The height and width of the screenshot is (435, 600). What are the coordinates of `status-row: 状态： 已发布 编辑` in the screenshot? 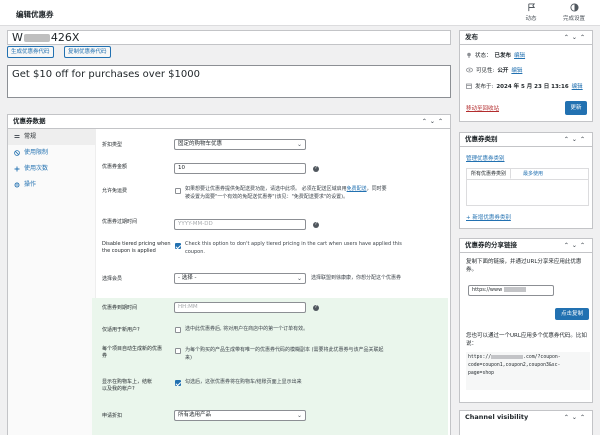 It's located at (495, 55).